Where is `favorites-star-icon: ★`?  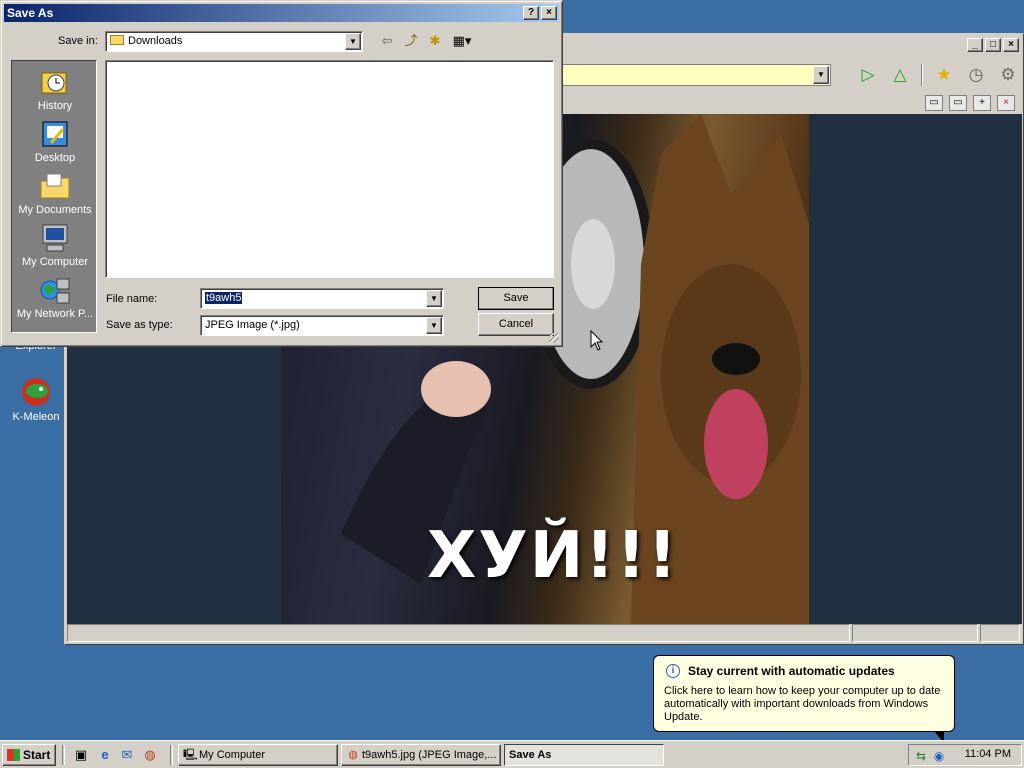
favorites-star-icon: ★ is located at coordinates (944, 75).